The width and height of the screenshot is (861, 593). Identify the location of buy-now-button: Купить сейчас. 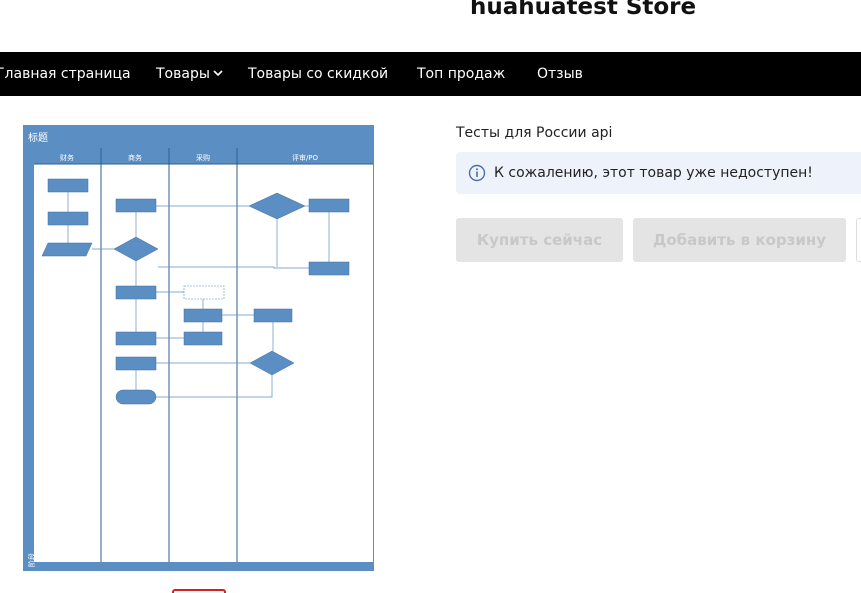
(539, 240).